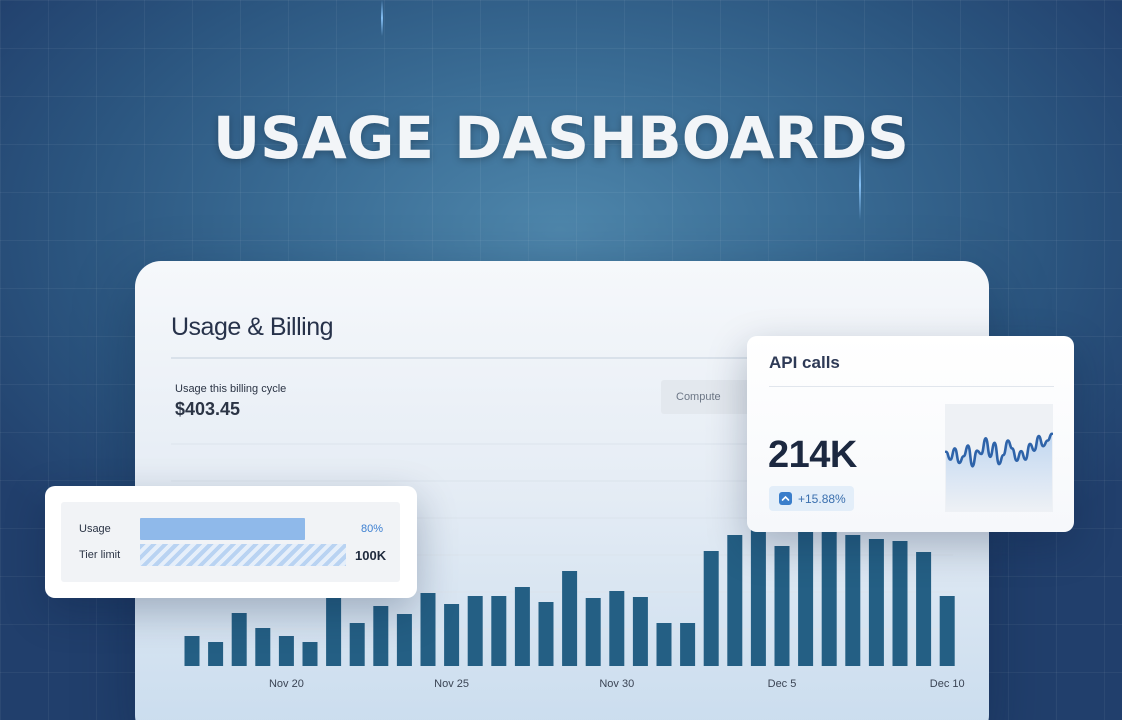 This screenshot has width=1122, height=720. I want to click on usage-progress-bar, so click(222, 529).